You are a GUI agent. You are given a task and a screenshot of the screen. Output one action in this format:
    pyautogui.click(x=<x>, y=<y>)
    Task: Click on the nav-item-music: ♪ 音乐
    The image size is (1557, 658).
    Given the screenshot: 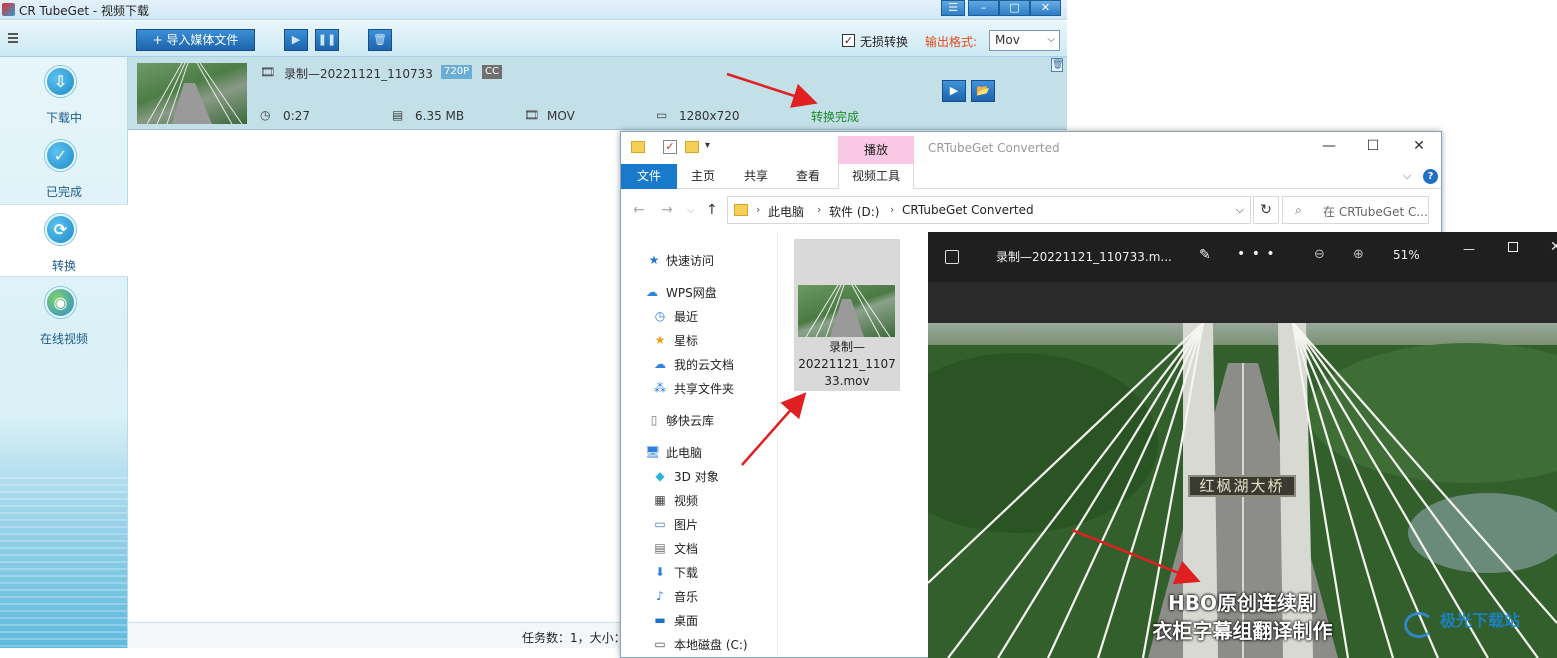 What is the action you would take?
    pyautogui.click(x=699, y=596)
    